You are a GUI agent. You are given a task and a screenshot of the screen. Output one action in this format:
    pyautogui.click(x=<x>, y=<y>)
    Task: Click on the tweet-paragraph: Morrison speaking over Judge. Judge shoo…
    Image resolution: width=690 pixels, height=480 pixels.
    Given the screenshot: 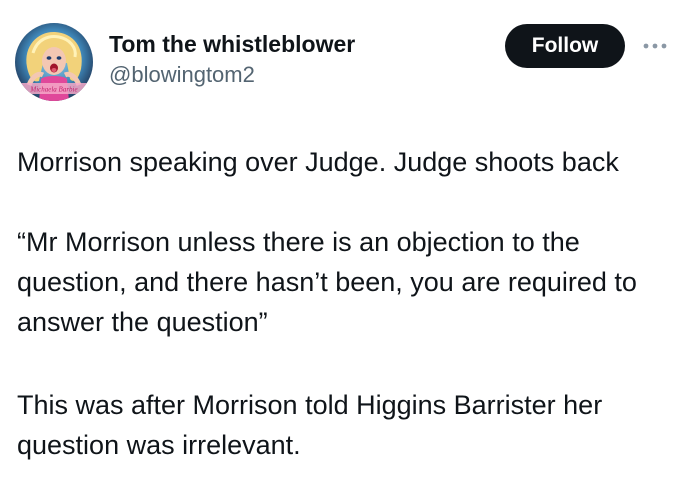 What is the action you would take?
    pyautogui.click(x=318, y=162)
    